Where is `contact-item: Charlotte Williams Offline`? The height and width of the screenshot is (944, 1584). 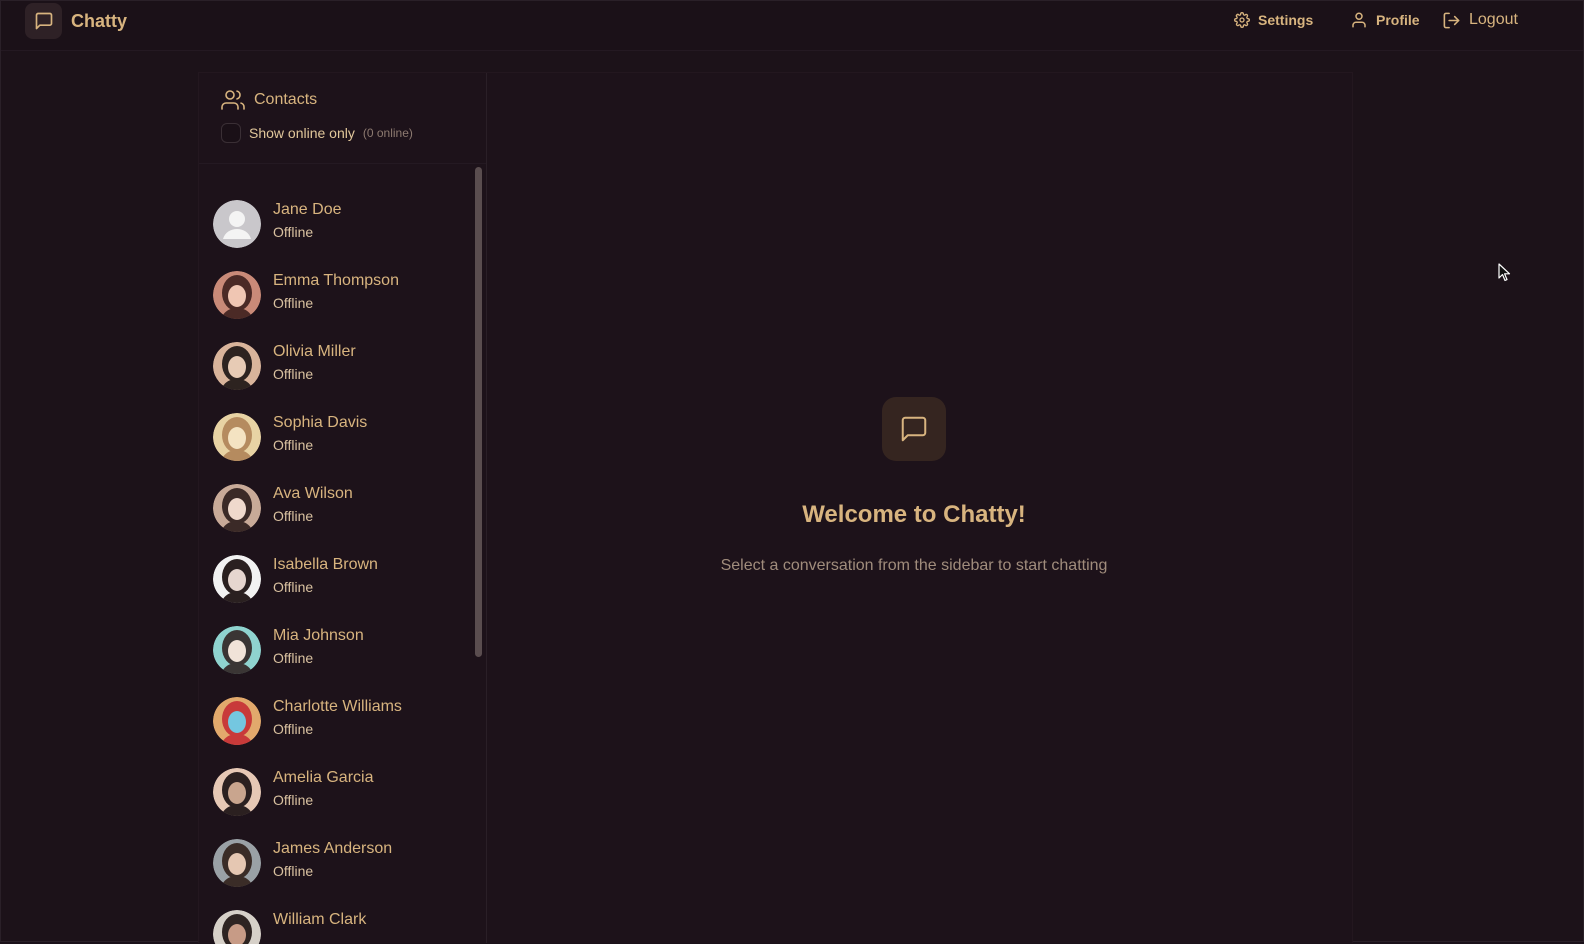 contact-item: Charlotte Williams Offline is located at coordinates (334, 721).